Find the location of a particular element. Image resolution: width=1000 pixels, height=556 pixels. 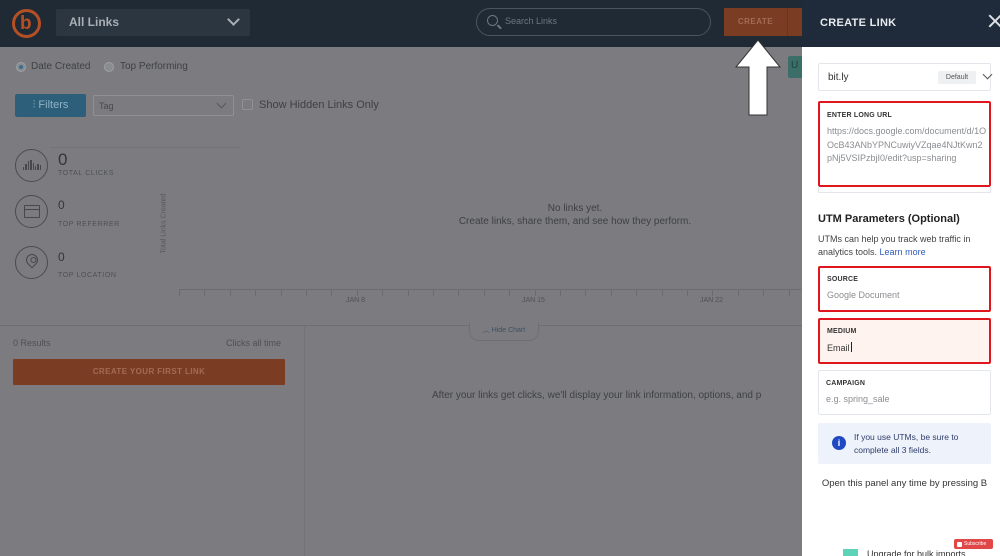

bar-chart-icon is located at coordinates (32, 165).